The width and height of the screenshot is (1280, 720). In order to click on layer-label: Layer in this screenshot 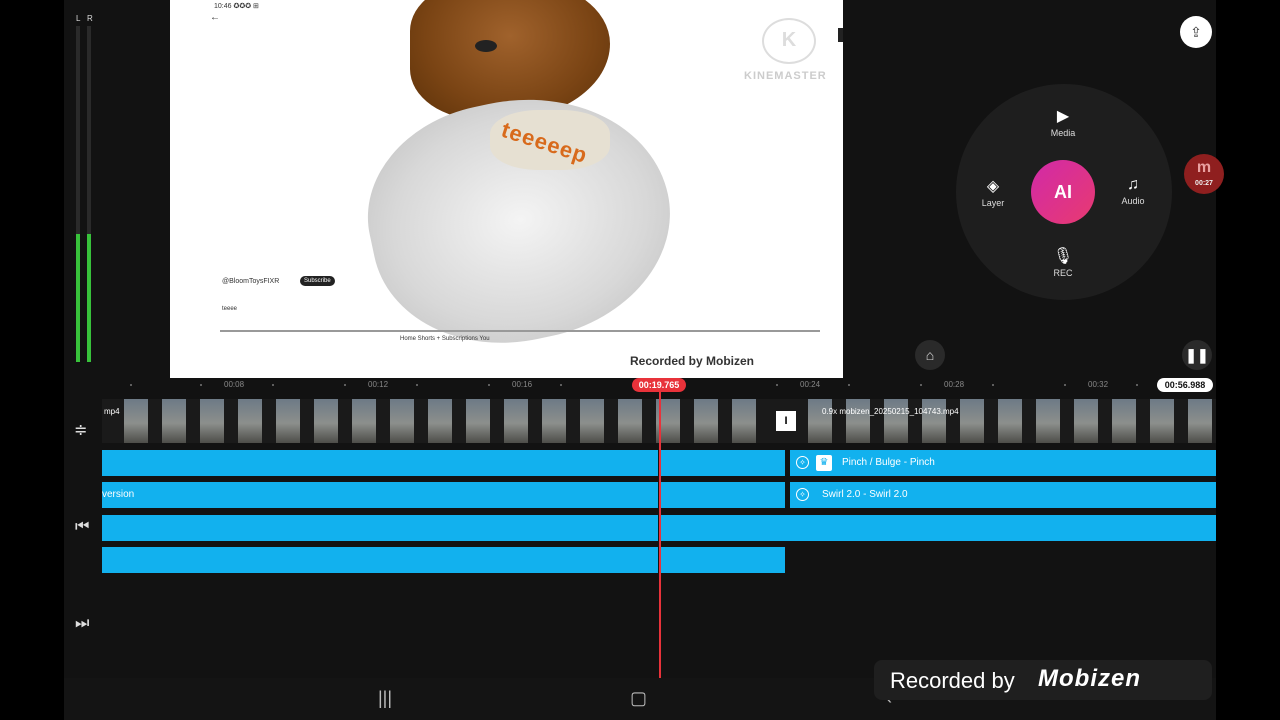, I will do `click(993, 203)`.